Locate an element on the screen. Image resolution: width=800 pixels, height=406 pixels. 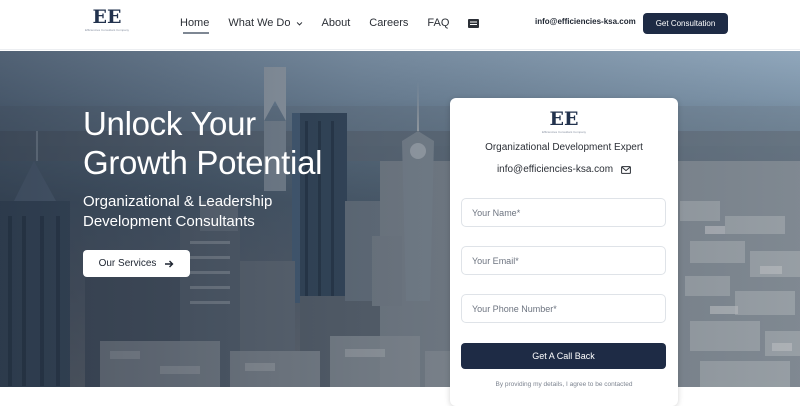
name-input is located at coordinates (563, 212).